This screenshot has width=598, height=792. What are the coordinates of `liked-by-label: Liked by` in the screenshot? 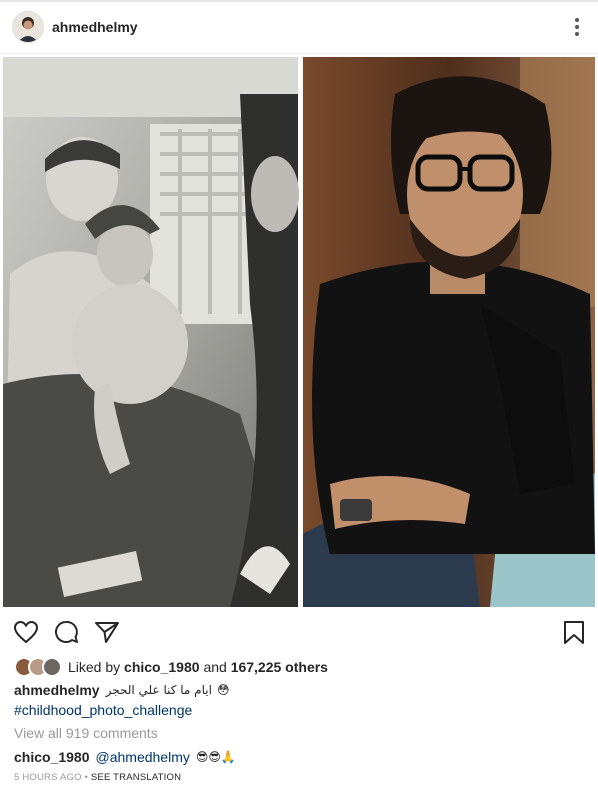 It's located at (94, 667).